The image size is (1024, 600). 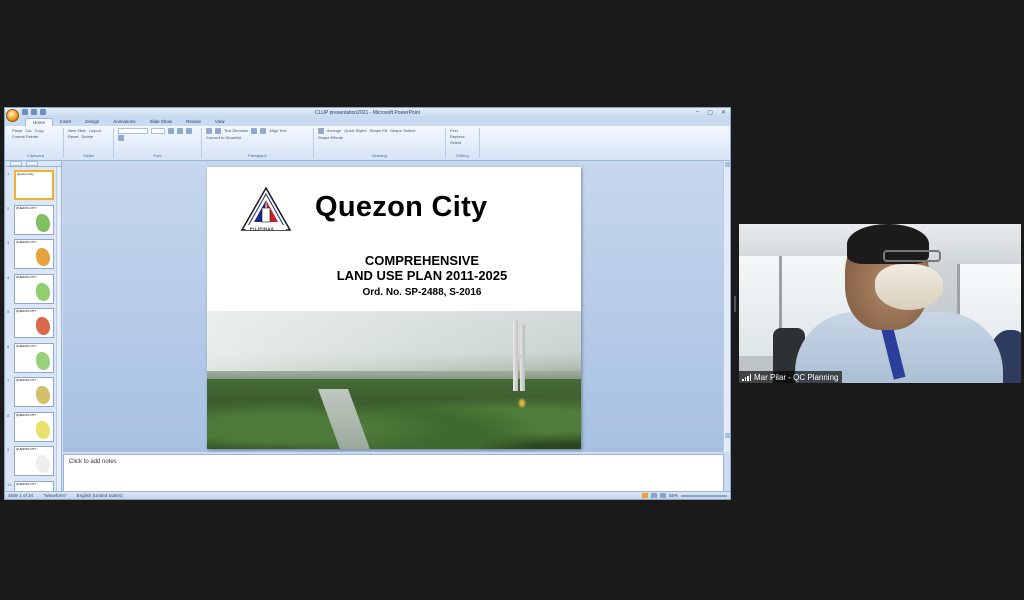 What do you see at coordinates (35, 155) in the screenshot?
I see `group-label: Clipboard` at bounding box center [35, 155].